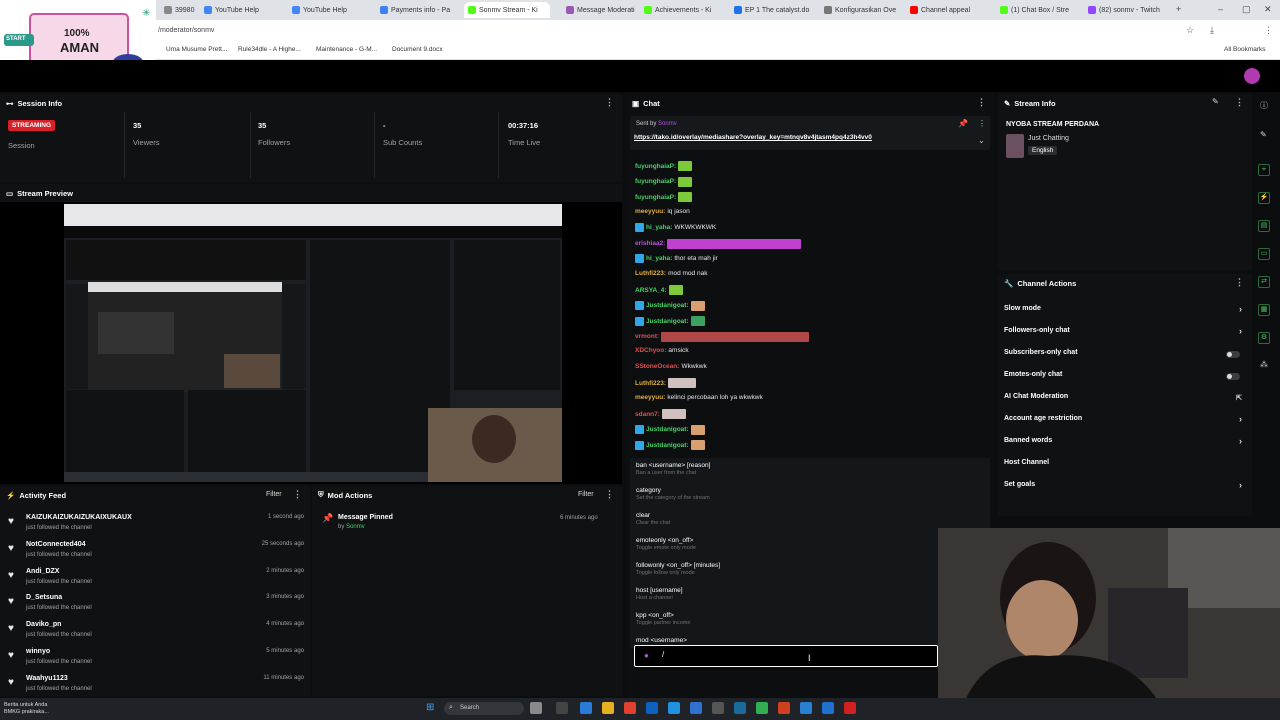 This screenshot has width=1280, height=720. What do you see at coordinates (1190, 30) in the screenshot?
I see `star-icon: ☆` at bounding box center [1190, 30].